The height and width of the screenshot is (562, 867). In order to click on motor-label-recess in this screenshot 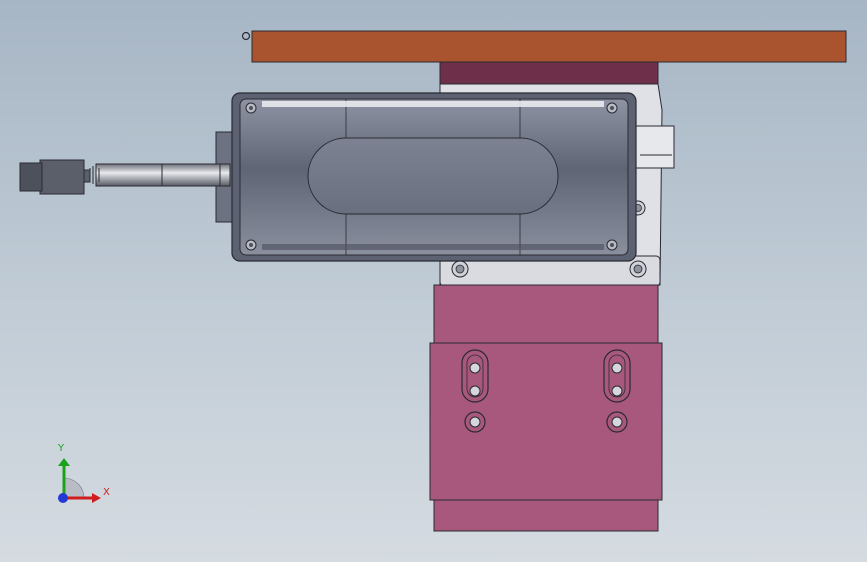, I will do `click(433, 176)`.